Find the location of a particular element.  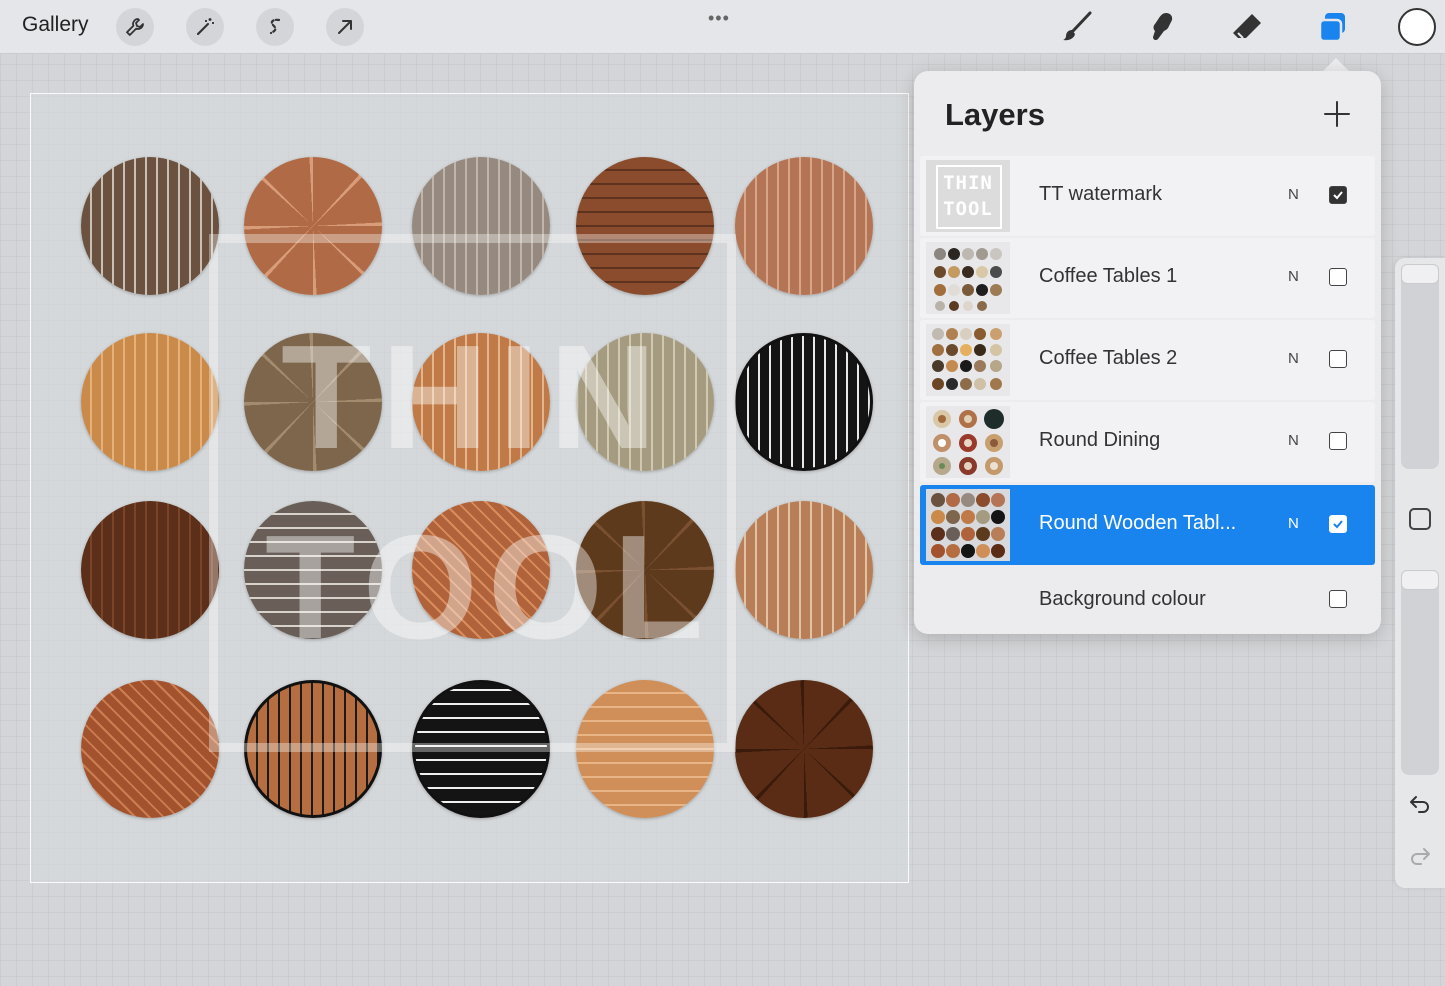

wrench-icon is located at coordinates (135, 27).